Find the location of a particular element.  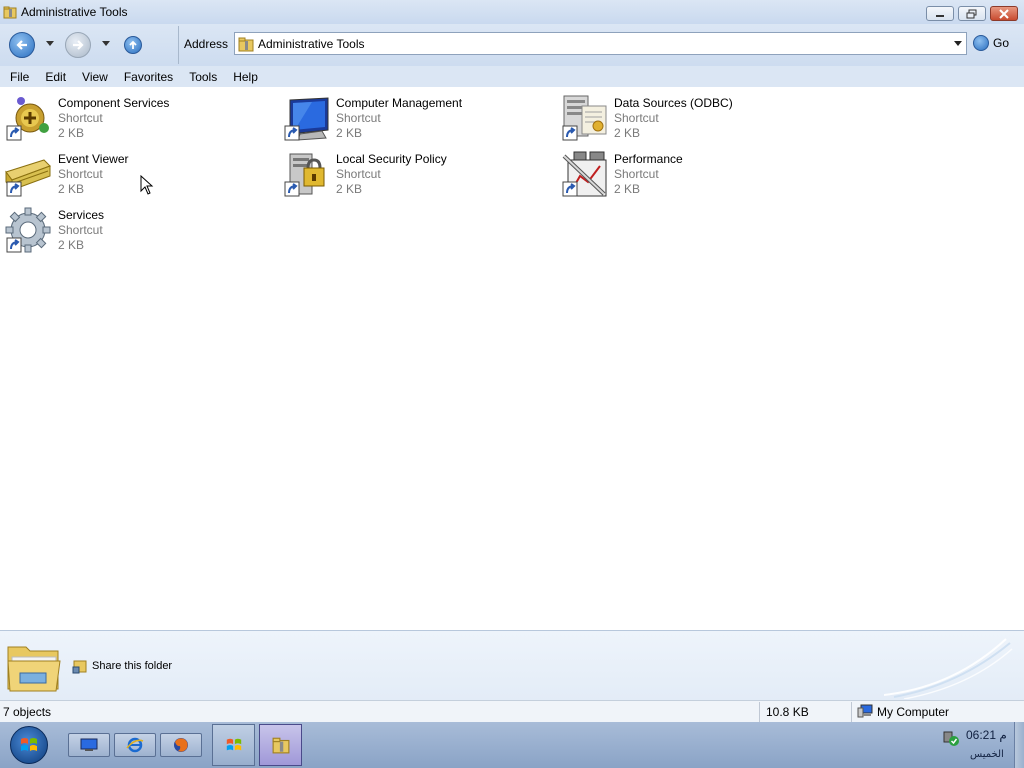

address-dropdown-button is located at coordinates (958, 43).